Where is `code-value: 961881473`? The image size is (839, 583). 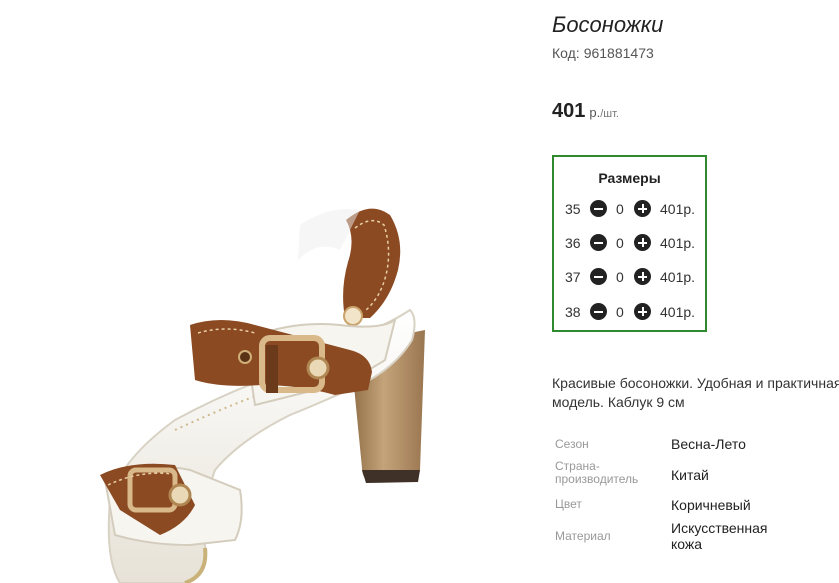 code-value: 961881473 is located at coordinates (618, 53).